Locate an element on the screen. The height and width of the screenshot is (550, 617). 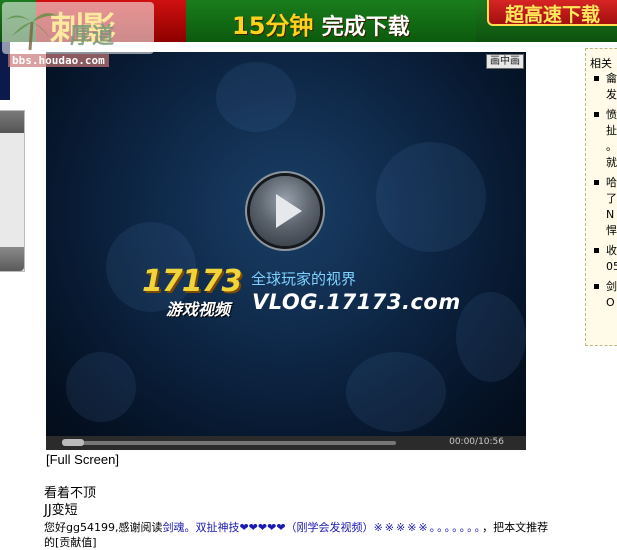
play-button is located at coordinates (285, 211).